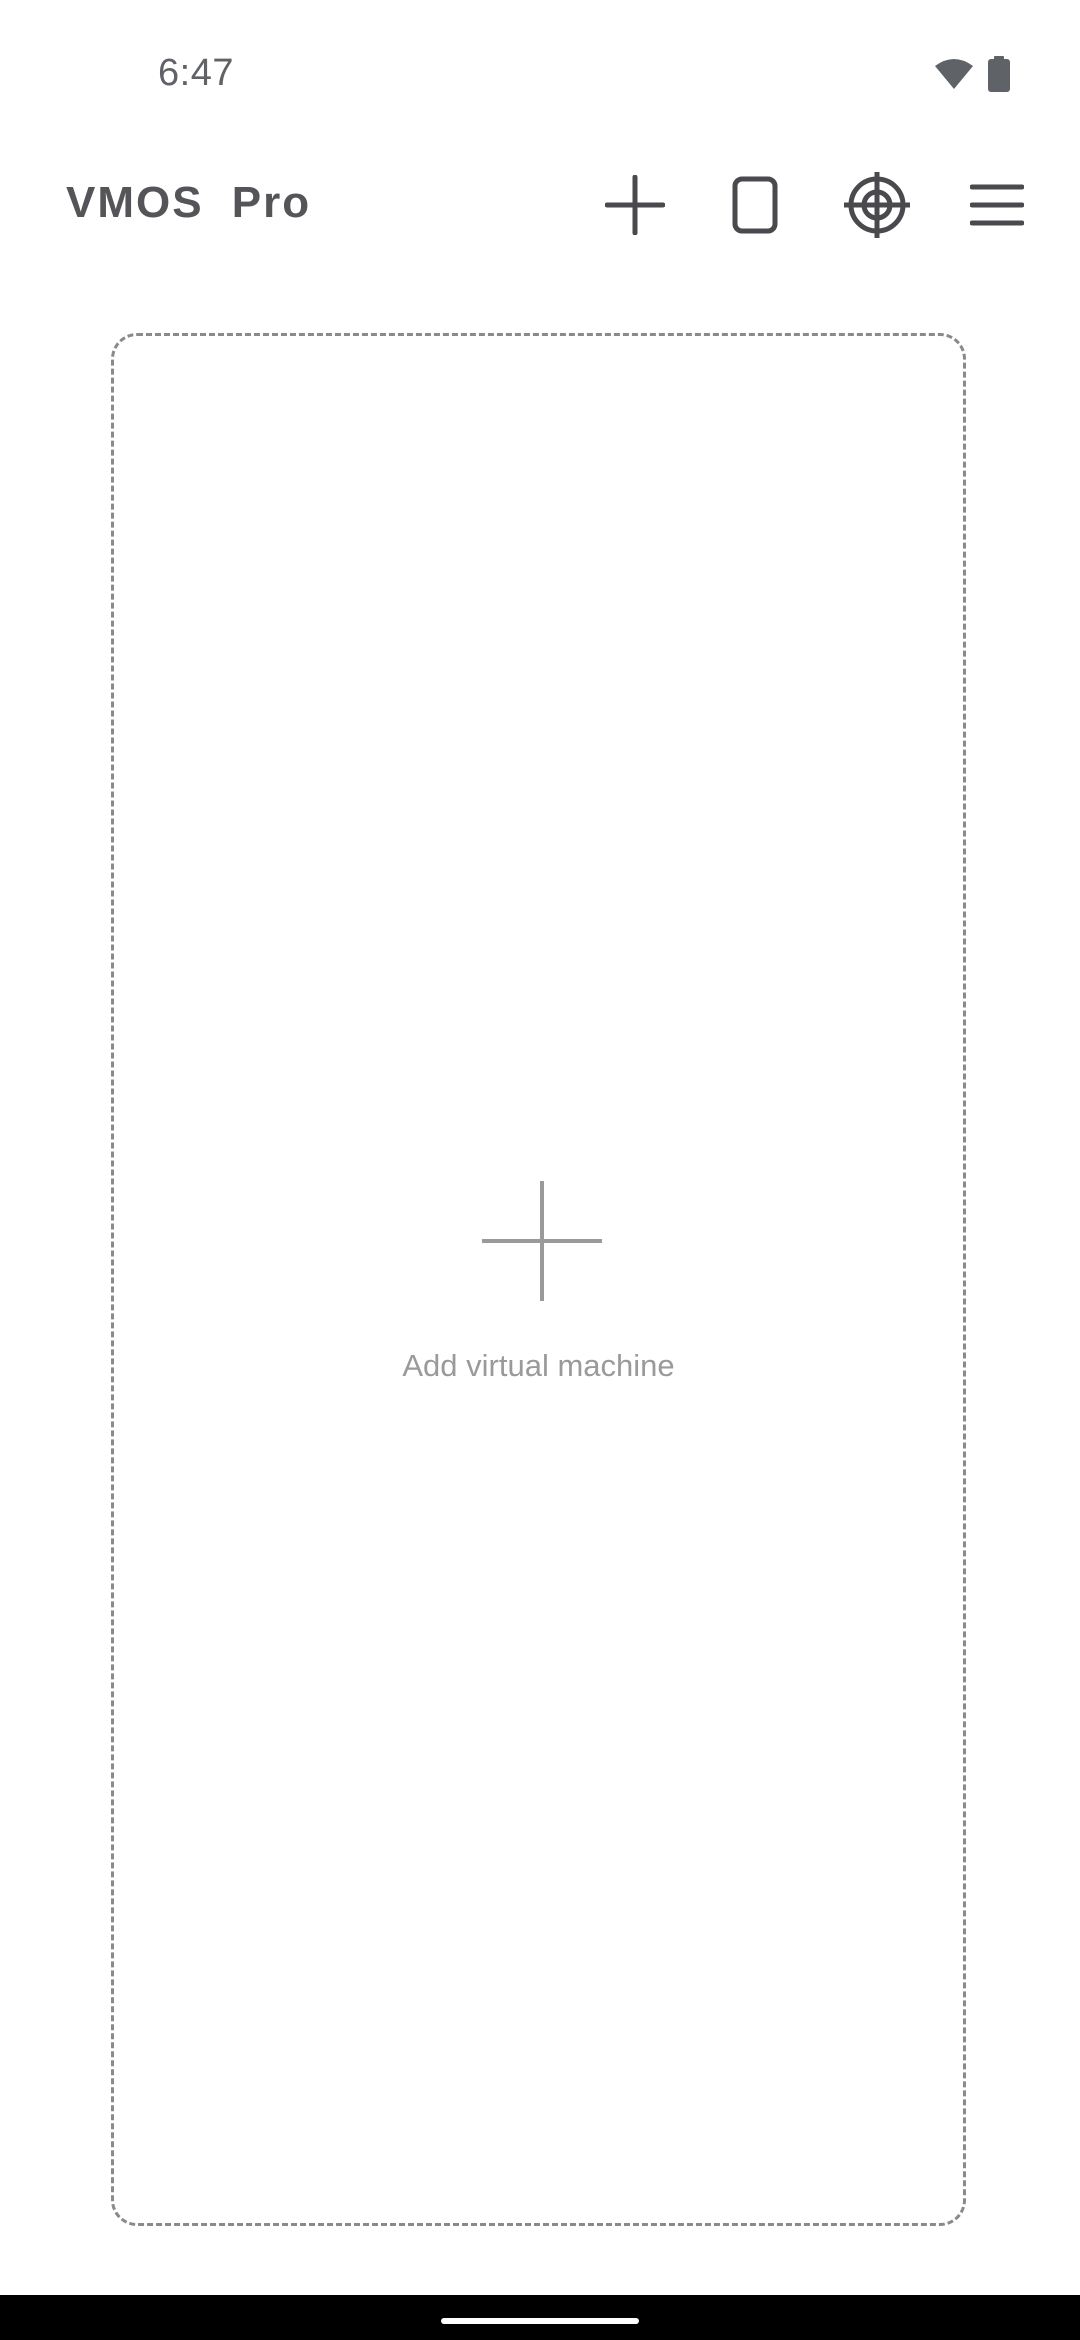 This screenshot has height=2340, width=1080. Describe the element at coordinates (542, 1241) in the screenshot. I see `plus-icon` at that location.